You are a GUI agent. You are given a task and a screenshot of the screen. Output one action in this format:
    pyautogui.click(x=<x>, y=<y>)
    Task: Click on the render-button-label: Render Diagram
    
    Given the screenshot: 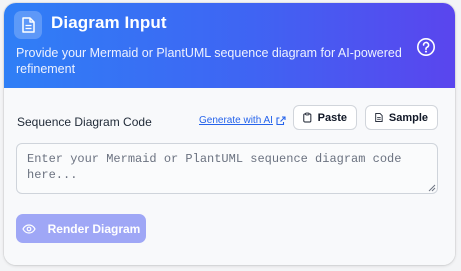 What is the action you would take?
    pyautogui.click(x=94, y=228)
    